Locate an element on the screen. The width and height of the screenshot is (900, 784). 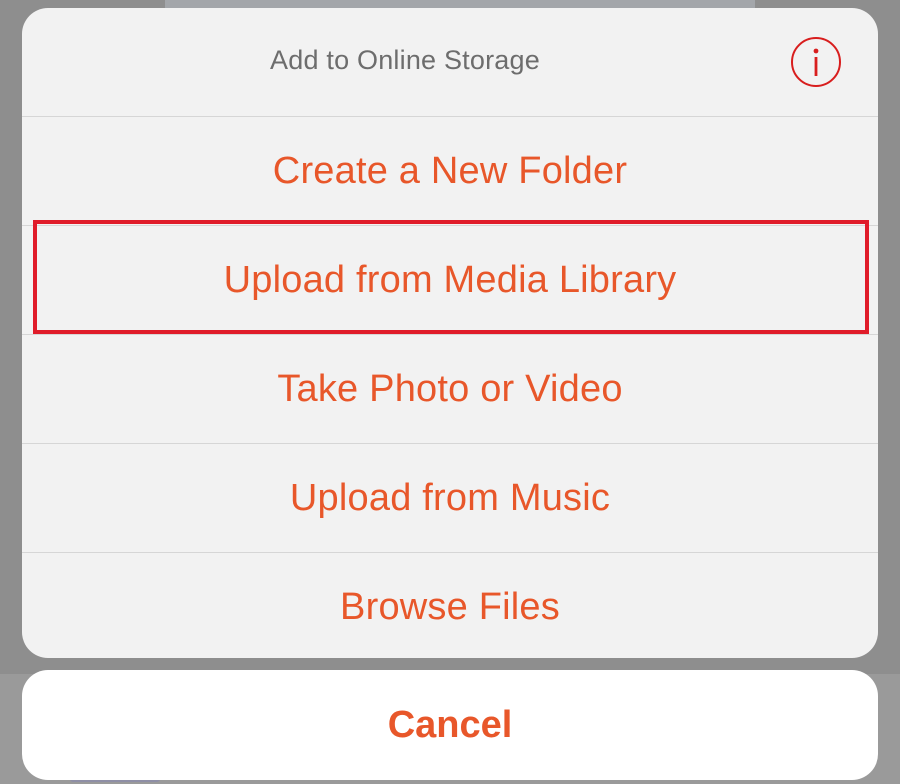
action-sheet-header: Add to Online Storage is located at coordinates (450, 62).